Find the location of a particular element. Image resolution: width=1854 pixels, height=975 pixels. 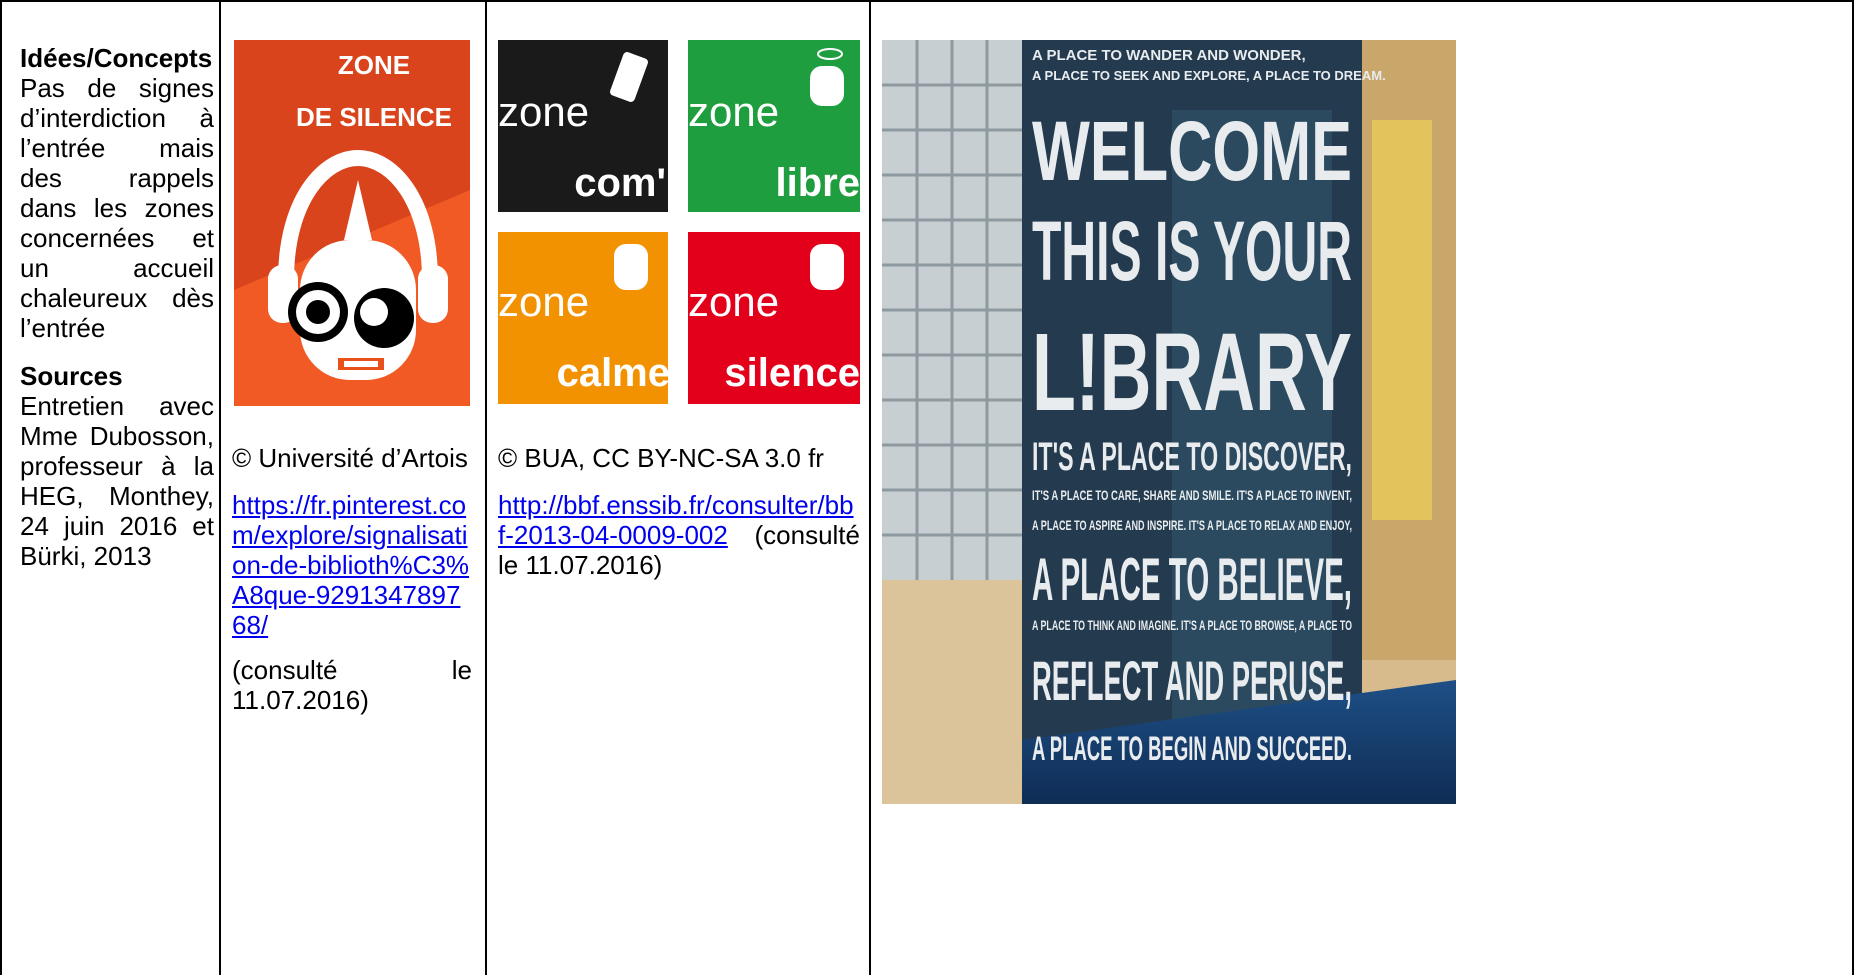

poster-title-line2: DE SILENCE is located at coordinates (374, 117).